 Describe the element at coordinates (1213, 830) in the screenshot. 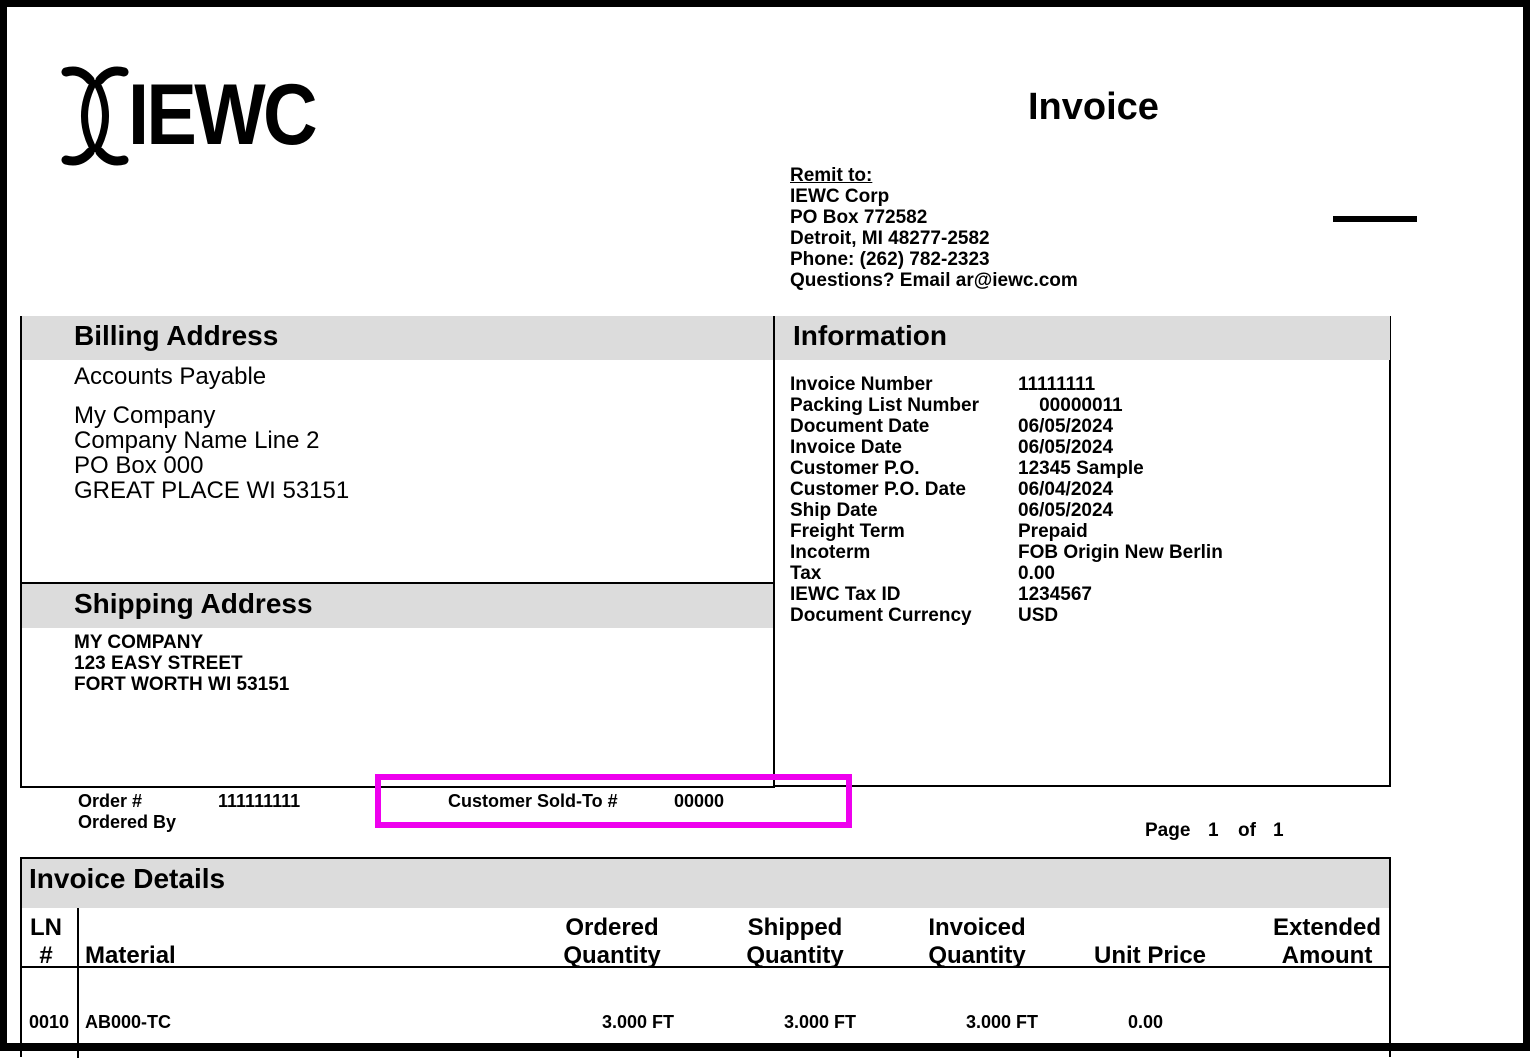

I see `page-current: 1` at that location.